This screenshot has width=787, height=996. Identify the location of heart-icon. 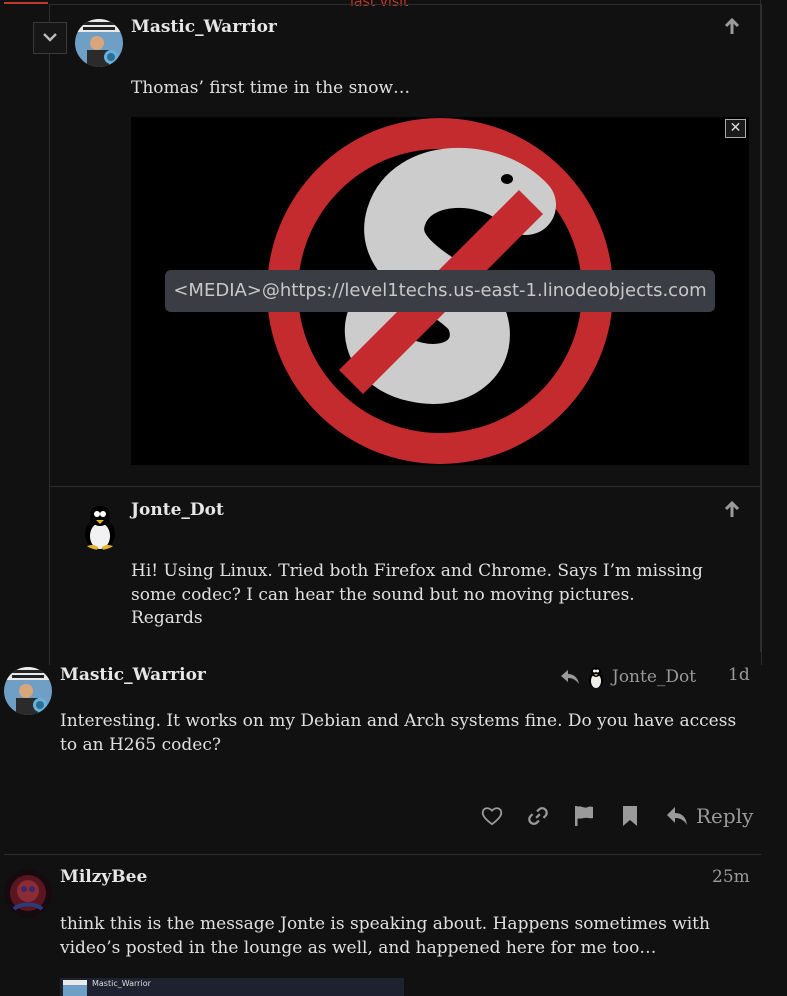
(492, 816).